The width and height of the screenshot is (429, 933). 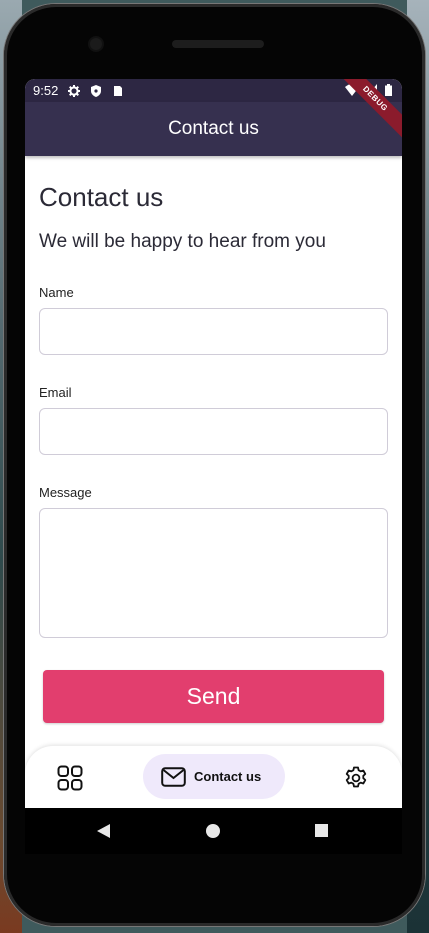 I want to click on grid-icon, so click(x=70, y=778).